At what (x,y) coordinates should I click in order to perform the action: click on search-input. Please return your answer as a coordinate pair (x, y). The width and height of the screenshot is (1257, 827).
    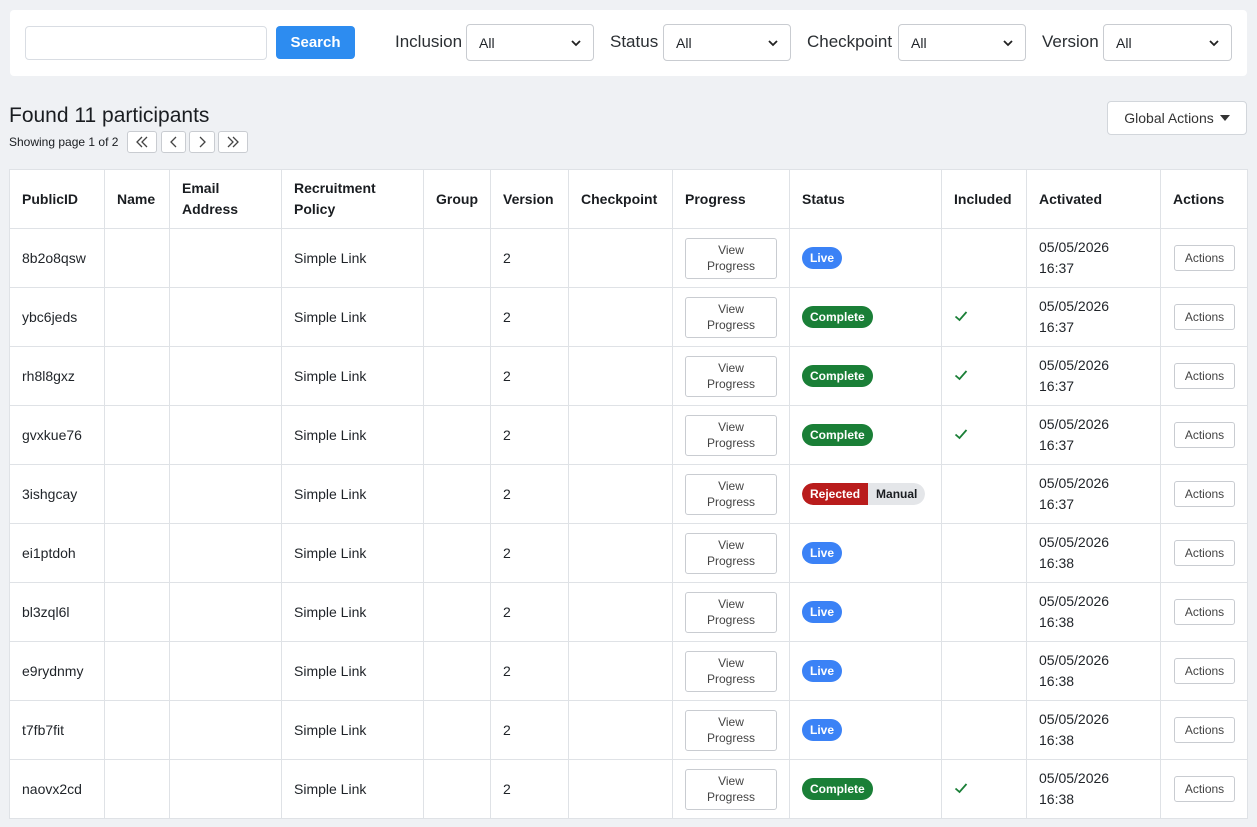
    Looking at the image, I should click on (146, 43).